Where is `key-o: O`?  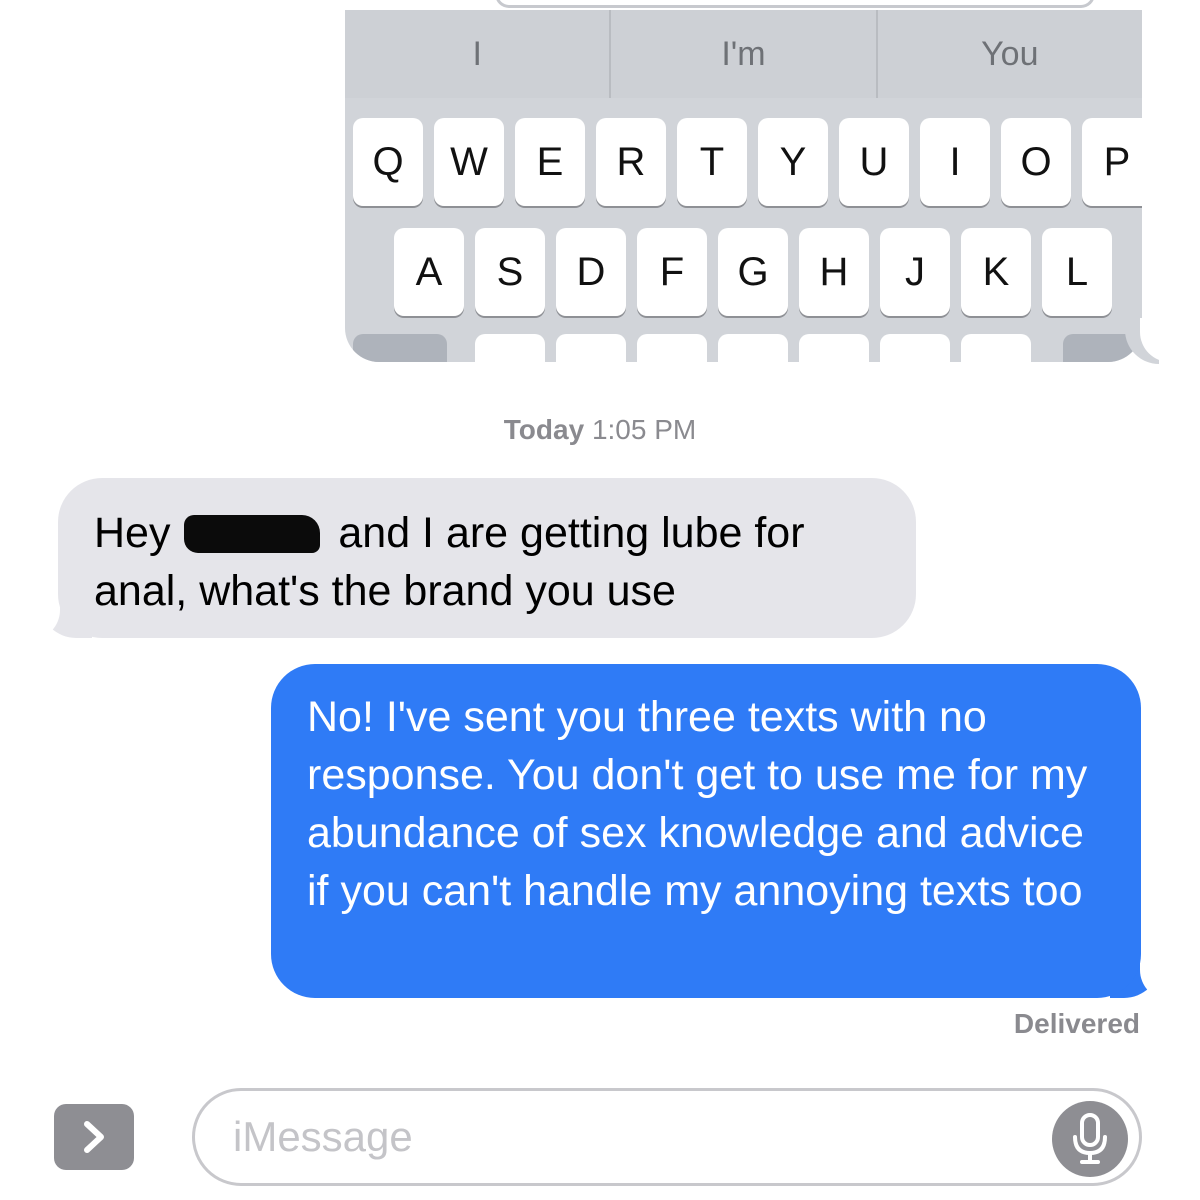
key-o: O is located at coordinates (1036, 162).